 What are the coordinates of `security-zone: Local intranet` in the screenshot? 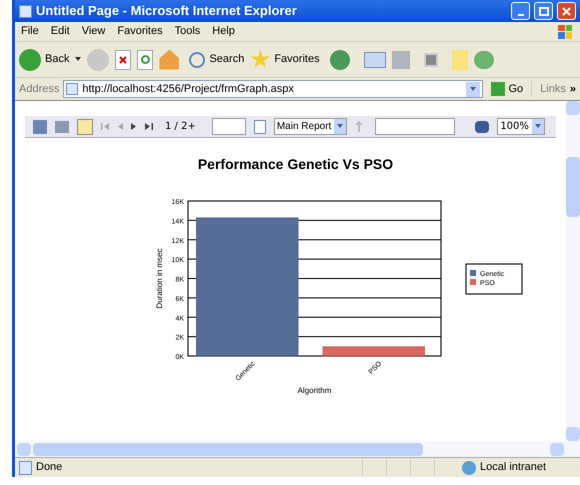 It's located at (514, 468).